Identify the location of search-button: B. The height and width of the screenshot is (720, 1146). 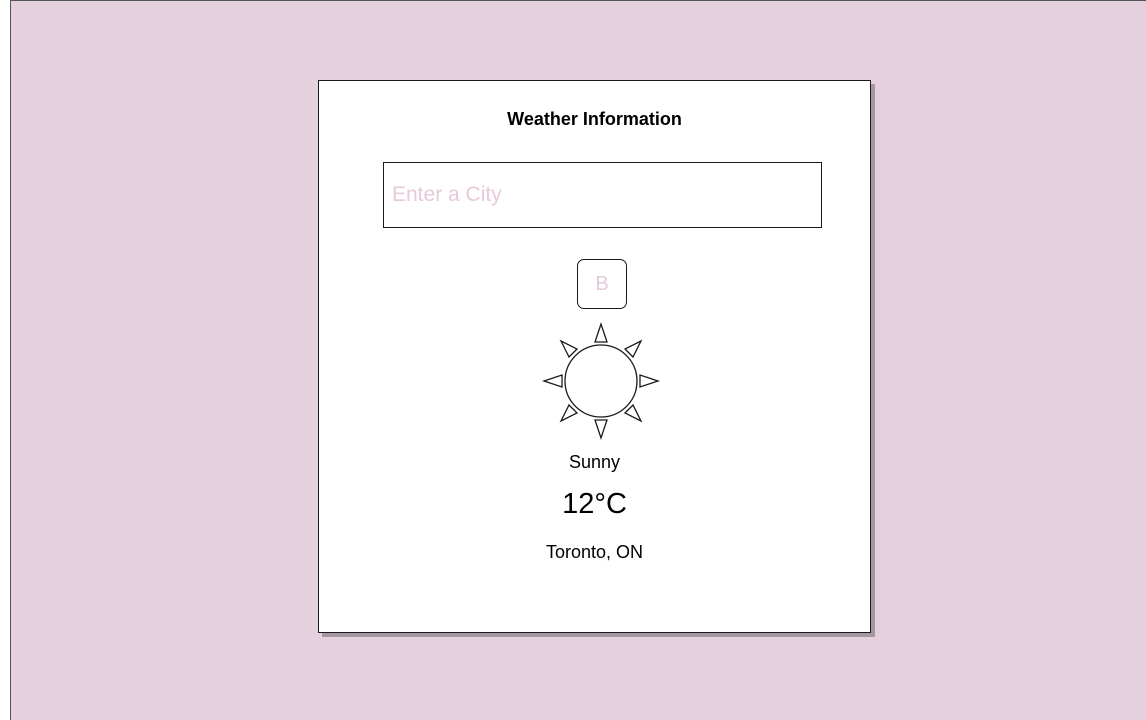
(602, 284).